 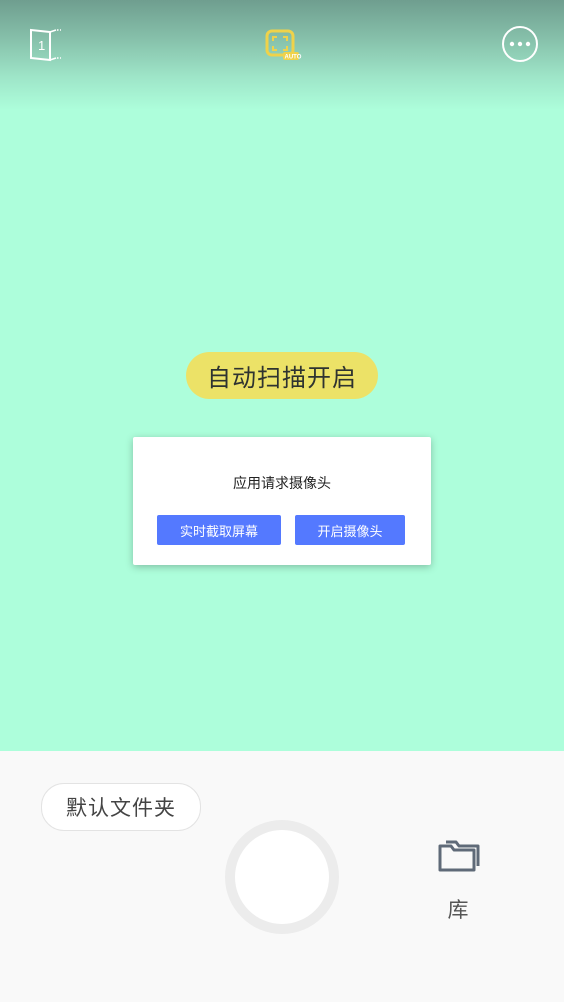 I want to click on more-options-button, so click(x=520, y=44).